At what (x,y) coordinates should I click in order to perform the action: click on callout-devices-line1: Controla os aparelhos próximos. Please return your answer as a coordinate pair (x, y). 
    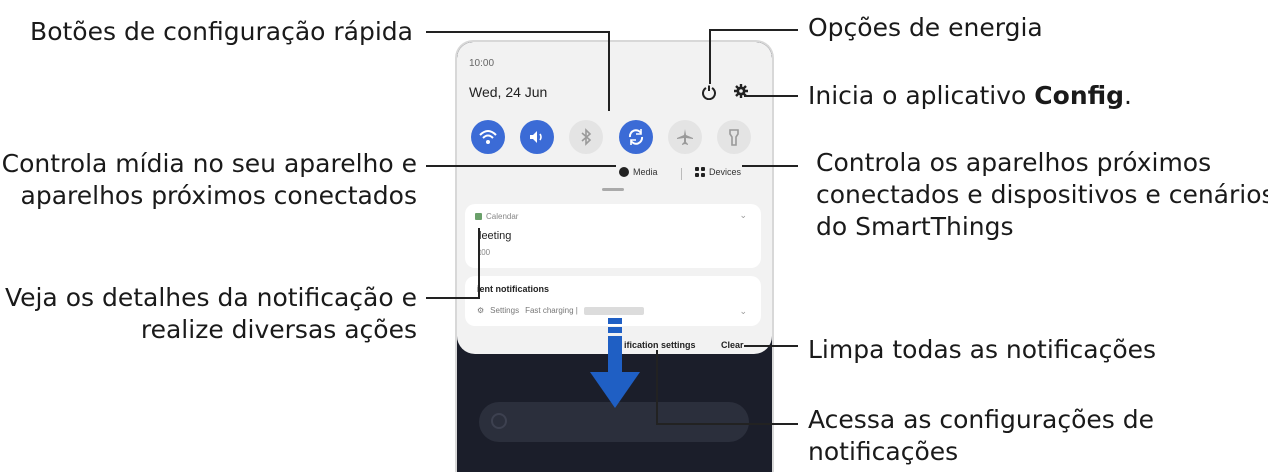
    Looking at the image, I should click on (1014, 162).